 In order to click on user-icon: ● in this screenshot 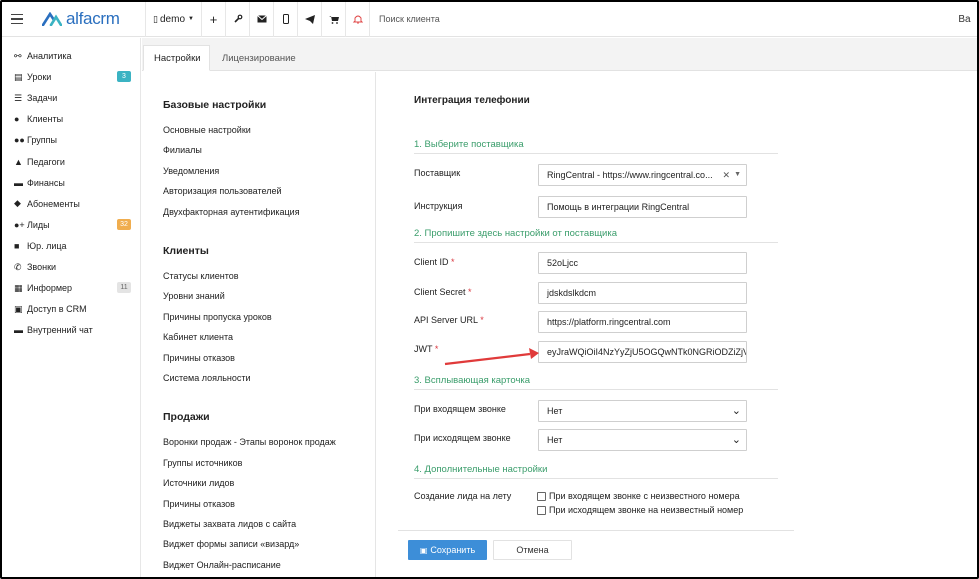, I will do `click(17, 119)`.